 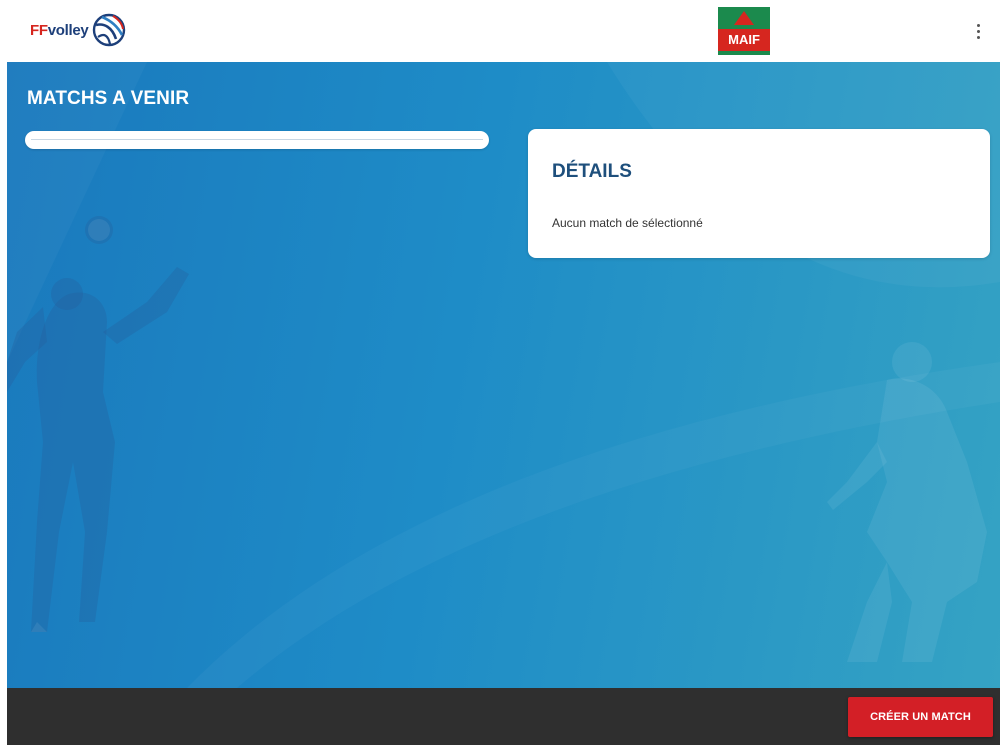 What do you see at coordinates (759, 193) in the screenshot?
I see `match-details-card: DÉTAILS Aucun match de sélectionné` at bounding box center [759, 193].